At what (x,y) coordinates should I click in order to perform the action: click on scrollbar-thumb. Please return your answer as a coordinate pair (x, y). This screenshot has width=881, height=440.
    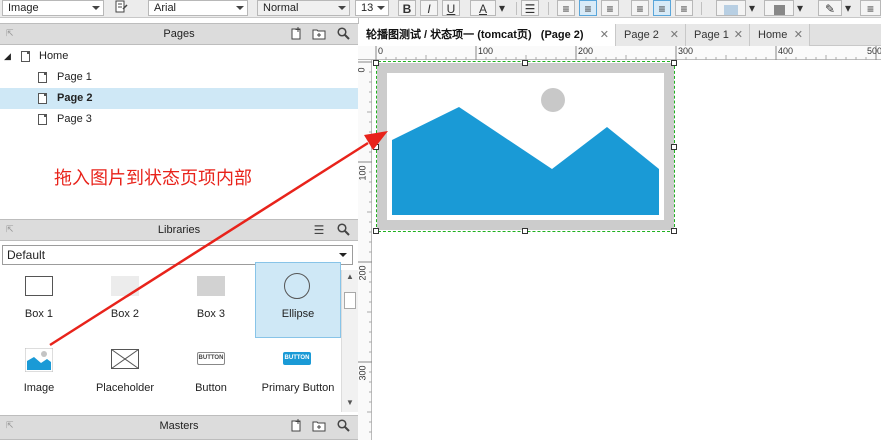
    Looking at the image, I should click on (350, 300).